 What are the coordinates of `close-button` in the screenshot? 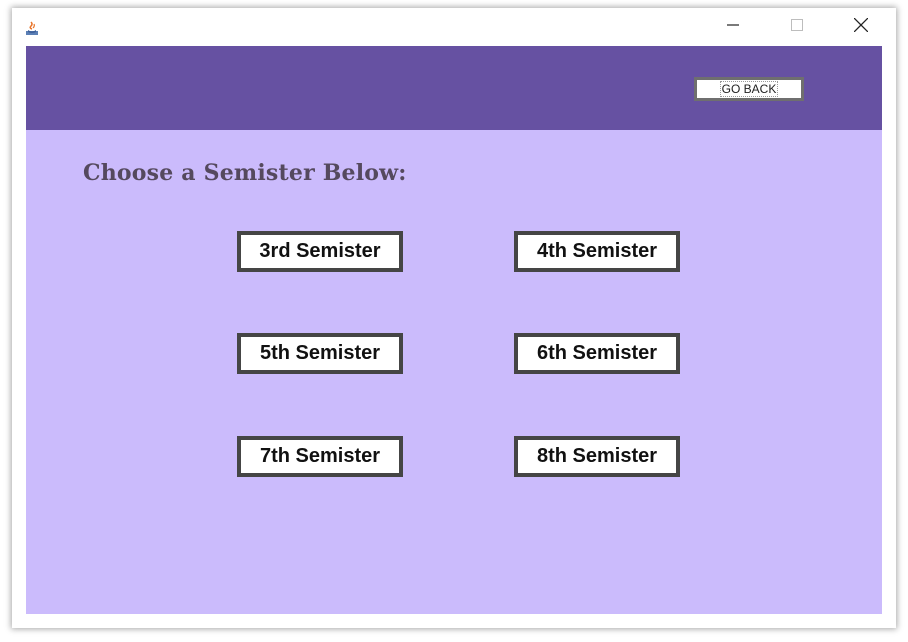 It's located at (861, 27).